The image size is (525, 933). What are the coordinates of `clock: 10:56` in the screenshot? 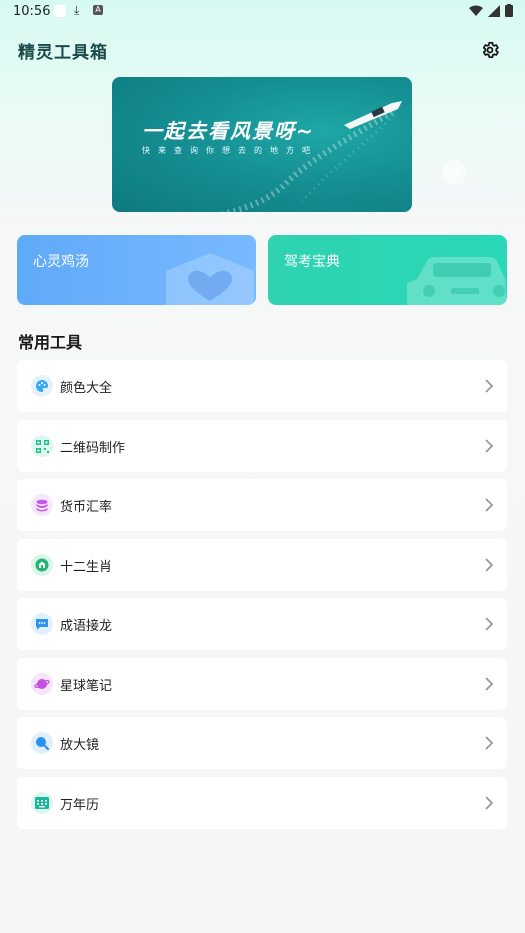 It's located at (32, 11).